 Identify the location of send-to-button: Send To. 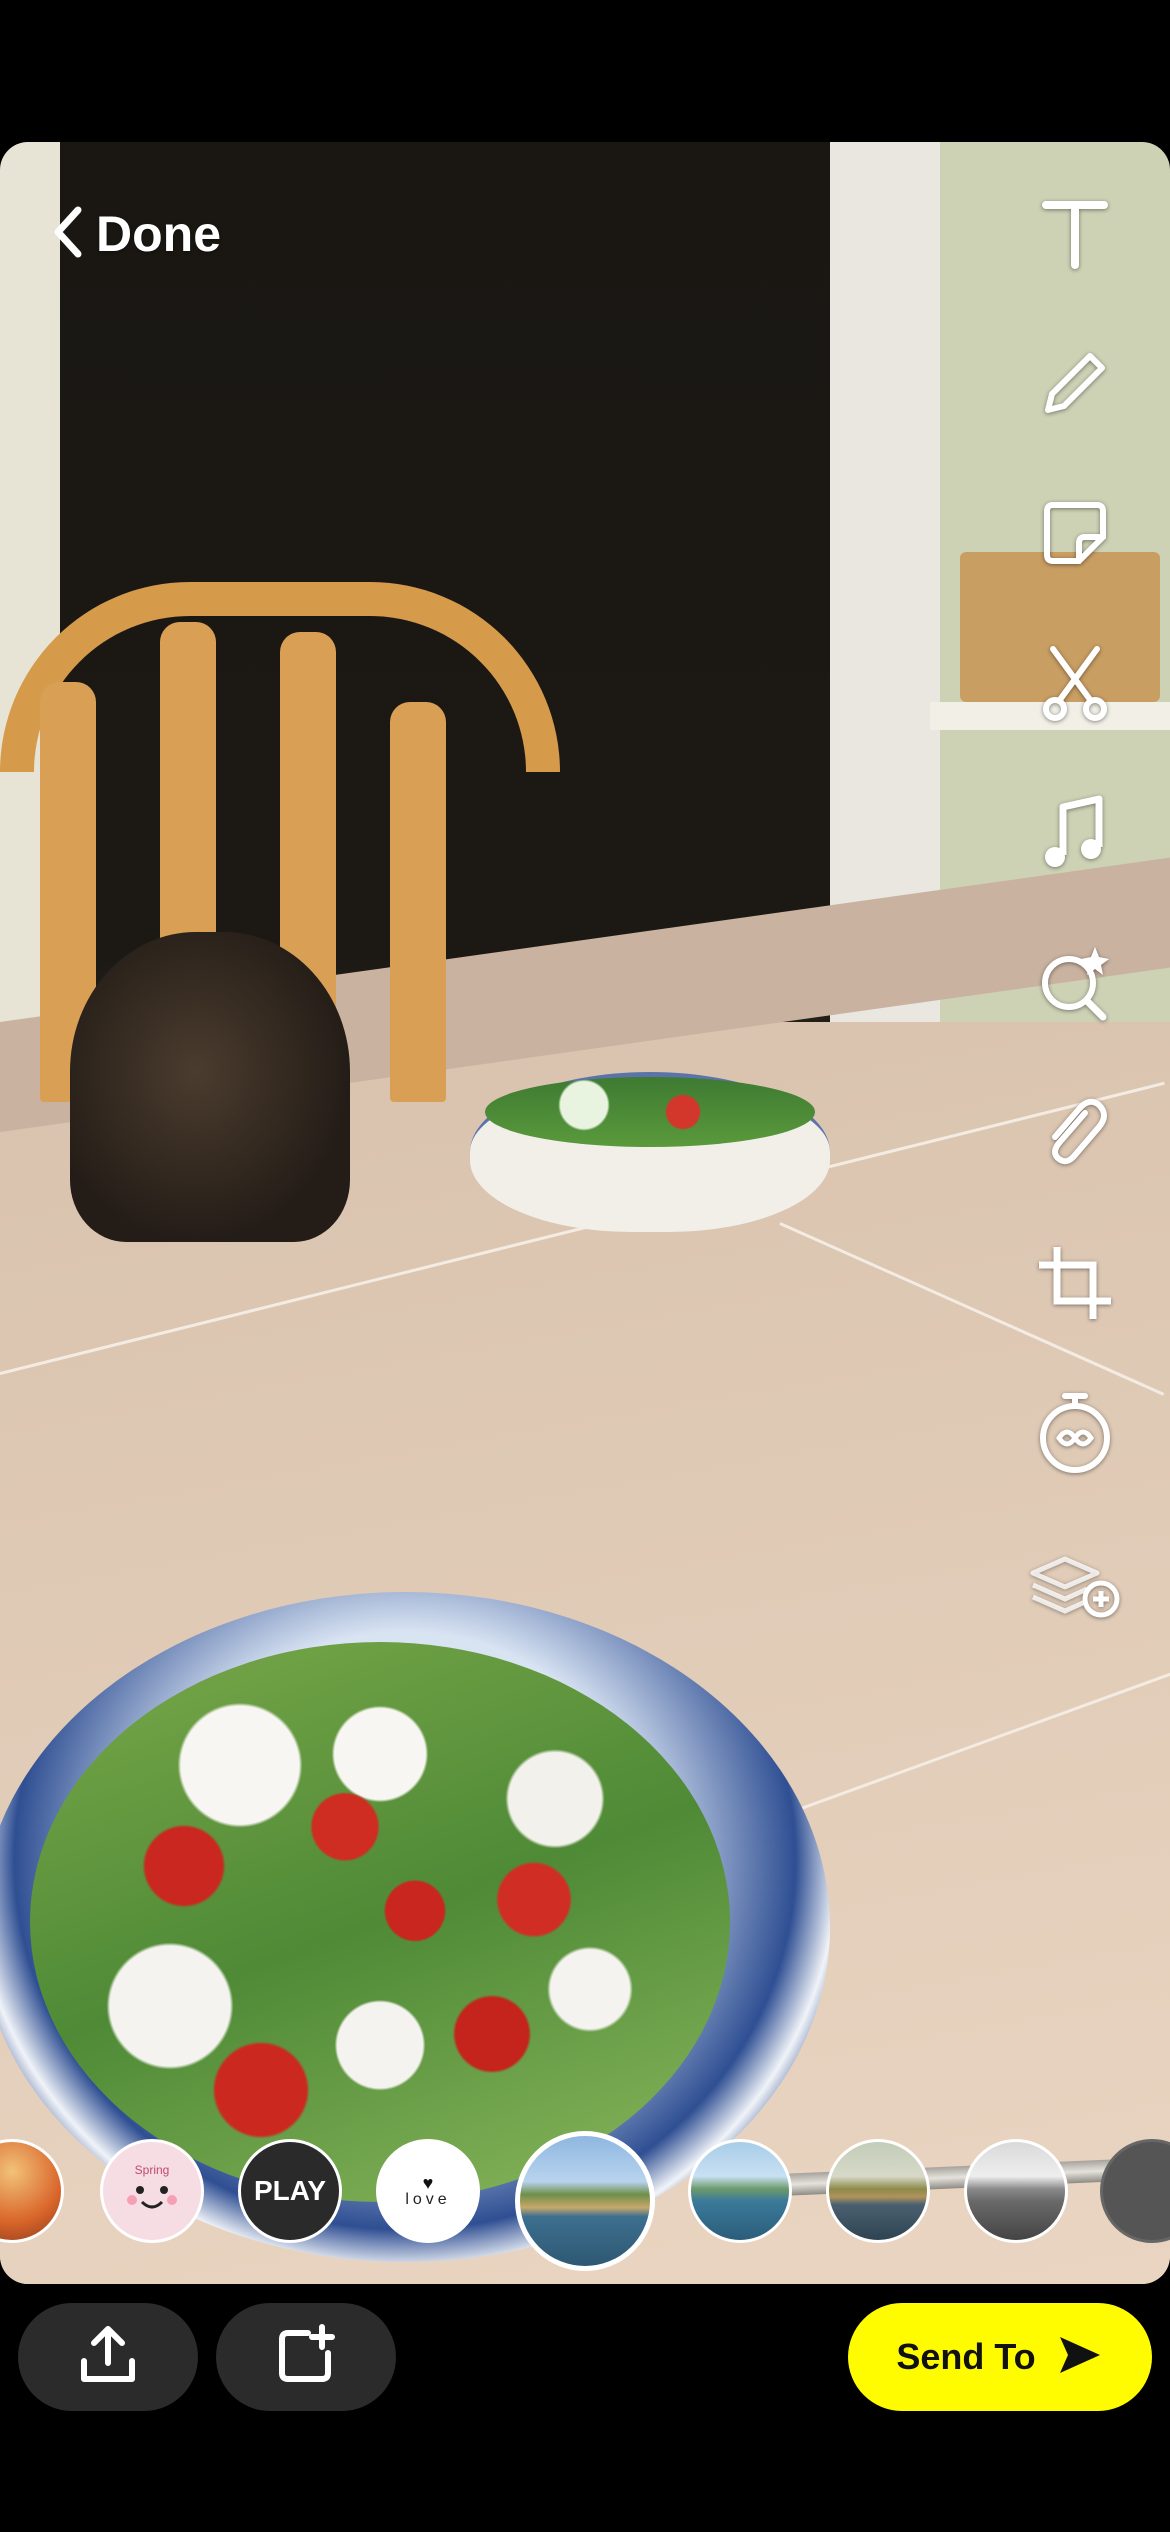
(1000, 2357).